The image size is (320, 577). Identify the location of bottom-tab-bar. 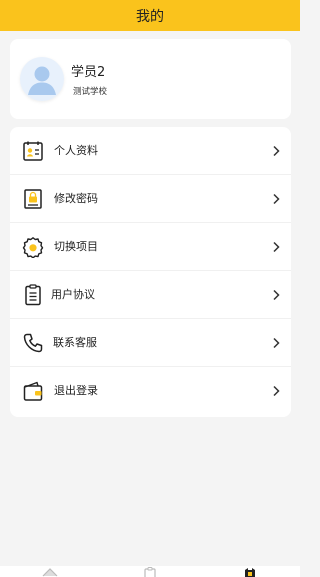
(150, 571).